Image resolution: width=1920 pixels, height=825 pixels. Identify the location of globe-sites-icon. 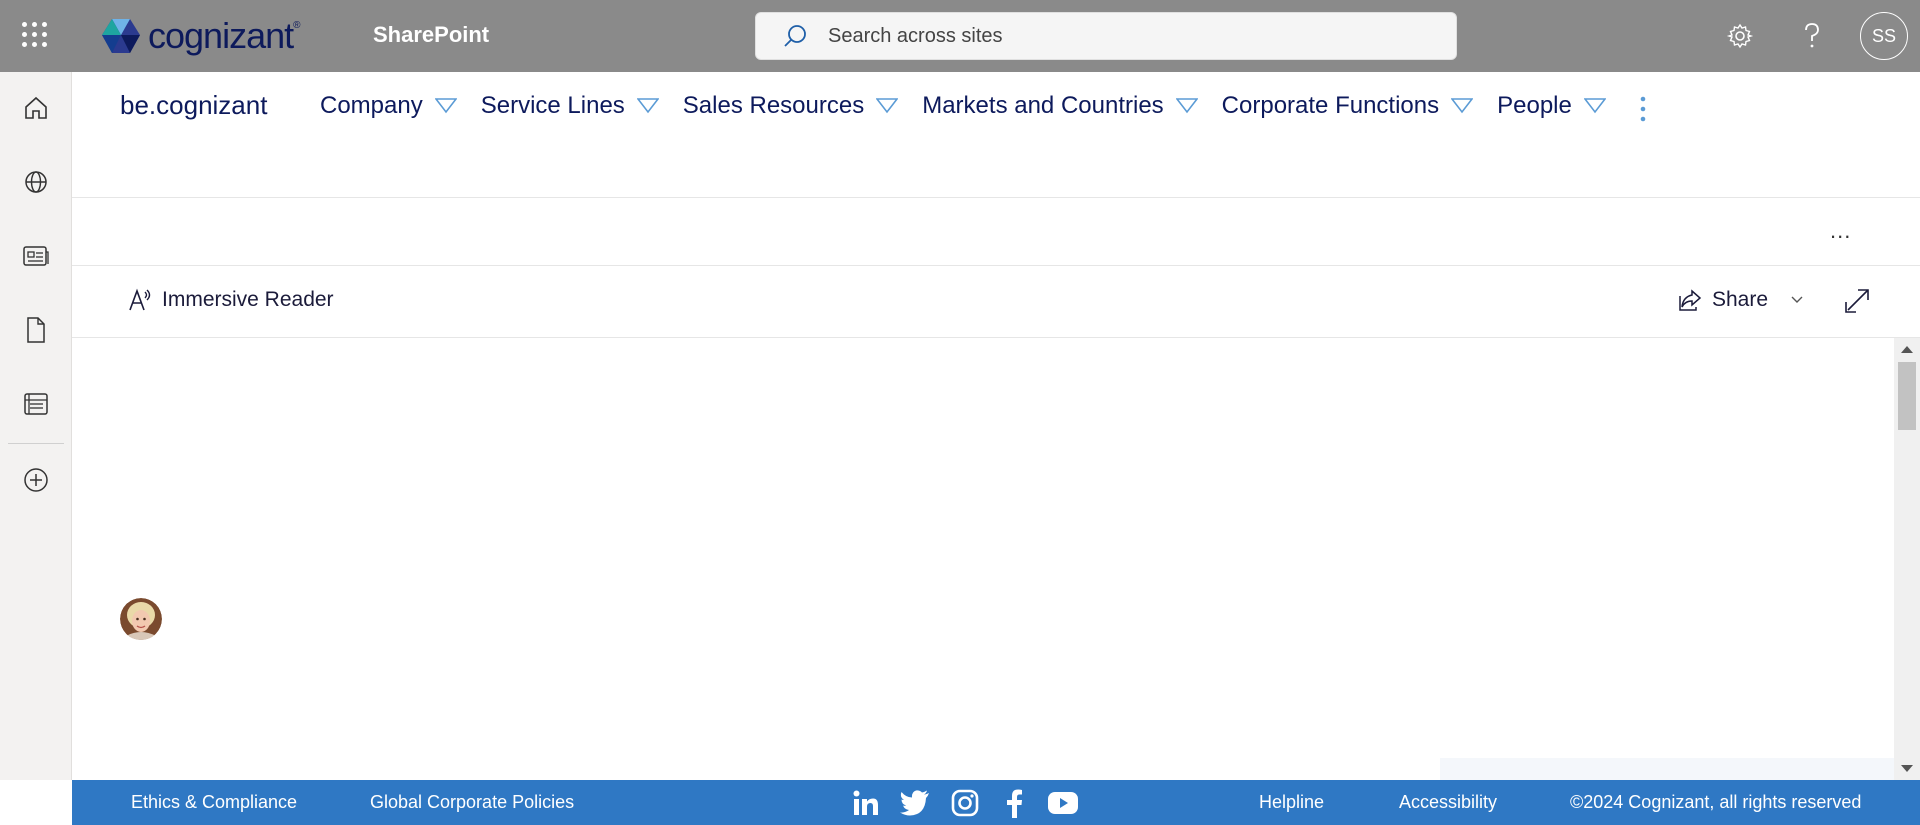
(36, 182).